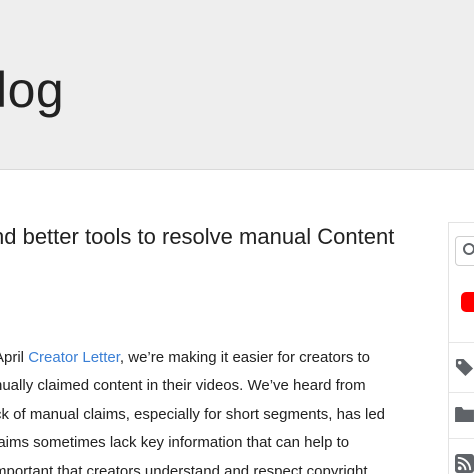 This screenshot has width=474, height=474. Describe the element at coordinates (12, 357) in the screenshot. I see `post-text: April` at that location.